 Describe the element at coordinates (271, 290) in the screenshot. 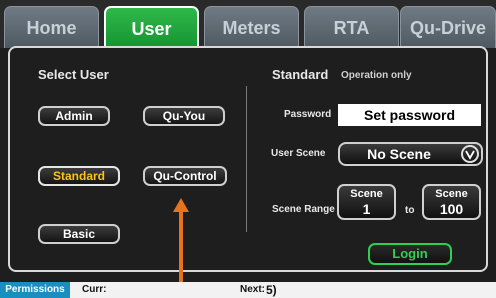

I see `next-value: 5)` at that location.